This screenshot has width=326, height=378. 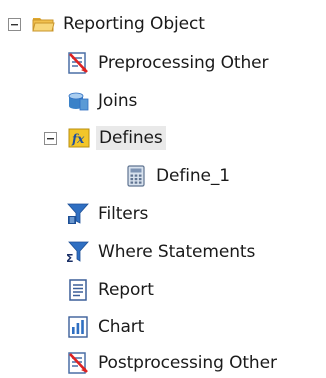 What do you see at coordinates (78, 290) in the screenshot?
I see `report-document-icon` at bounding box center [78, 290].